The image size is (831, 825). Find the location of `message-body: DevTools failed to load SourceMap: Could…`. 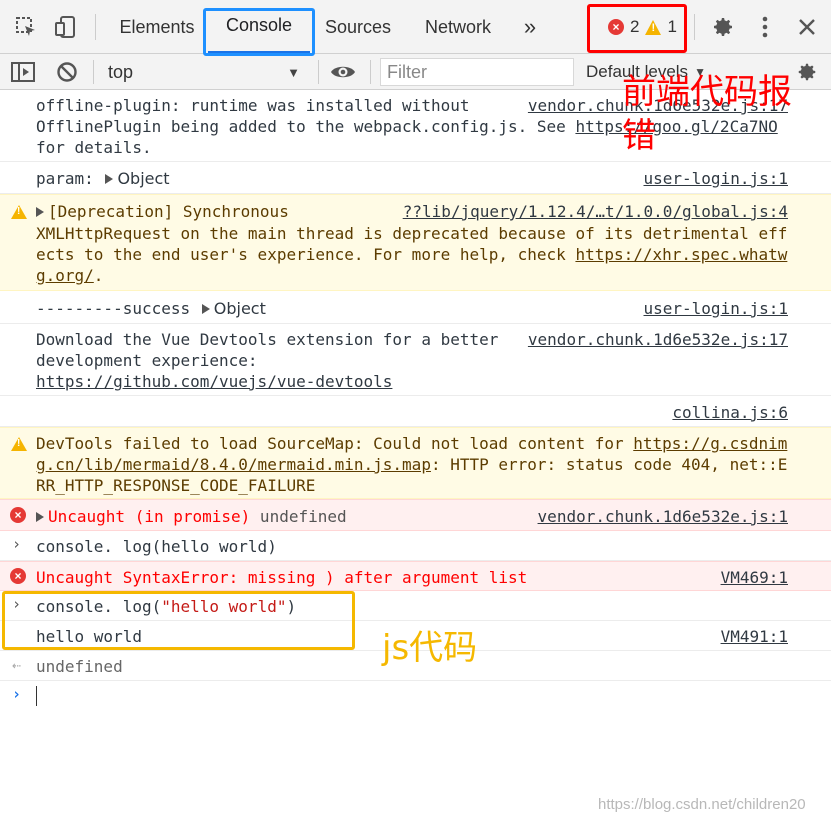

message-body: DevTools failed to load SourceMap: Could… is located at coordinates (335, 443).